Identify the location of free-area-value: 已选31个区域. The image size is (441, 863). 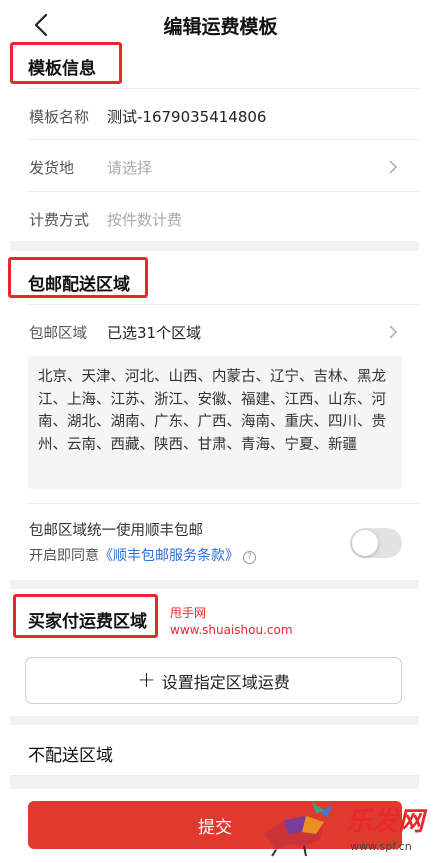
(154, 332).